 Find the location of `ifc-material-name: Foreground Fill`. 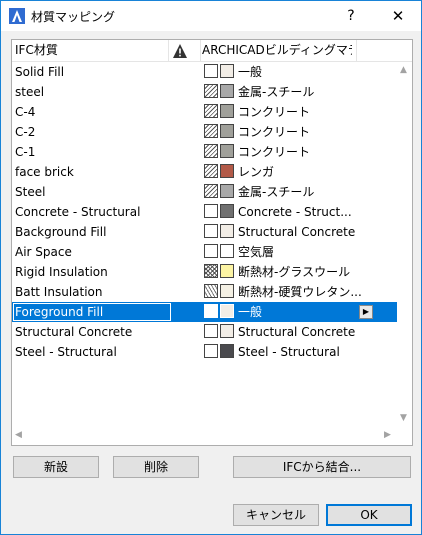

ifc-material-name: Foreground Fill is located at coordinates (92, 312).